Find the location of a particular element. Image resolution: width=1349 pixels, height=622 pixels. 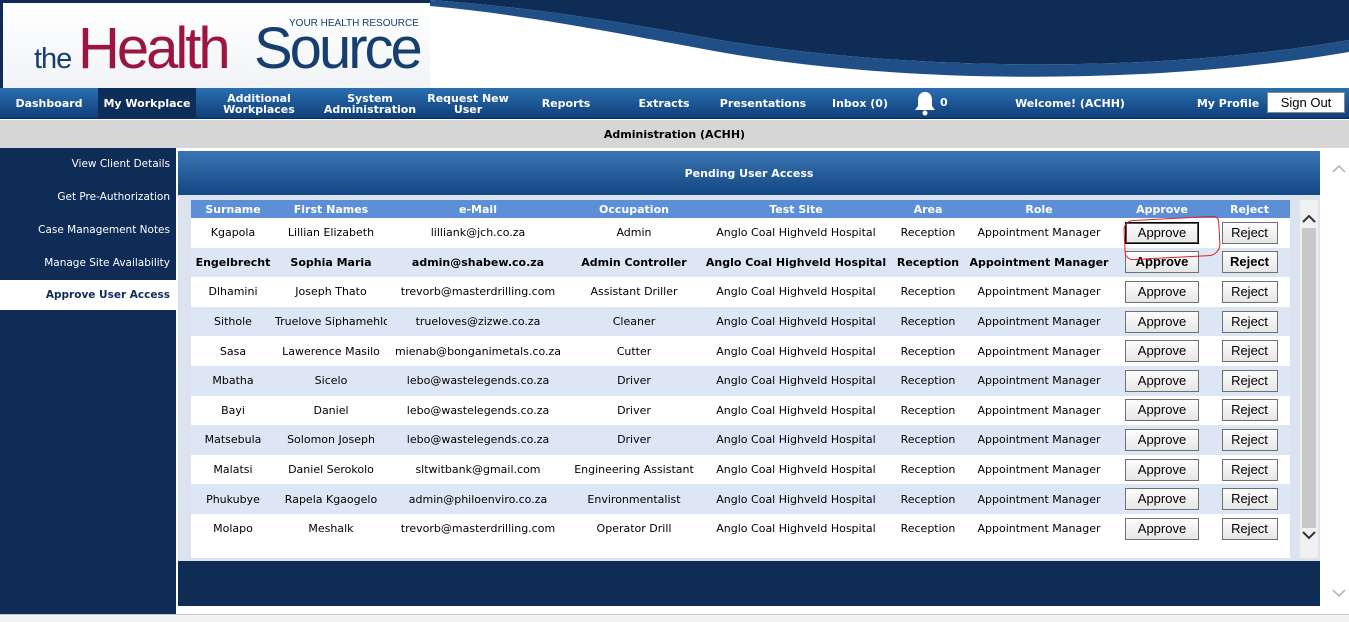

col-occupation: Occupation is located at coordinates (634, 209).